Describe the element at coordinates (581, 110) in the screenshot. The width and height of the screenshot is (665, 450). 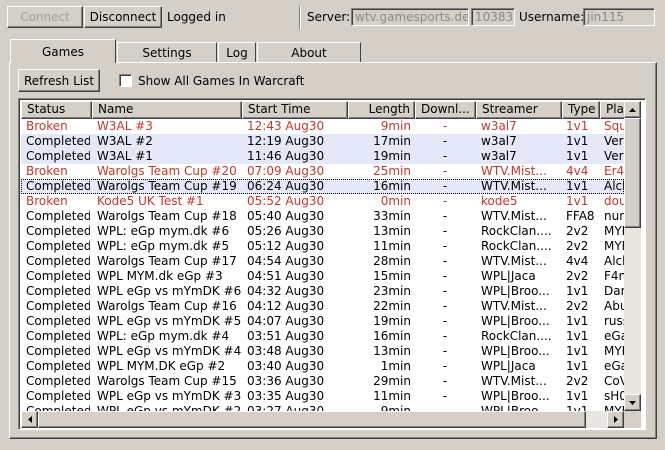
I see `column-header-type: Type` at that location.